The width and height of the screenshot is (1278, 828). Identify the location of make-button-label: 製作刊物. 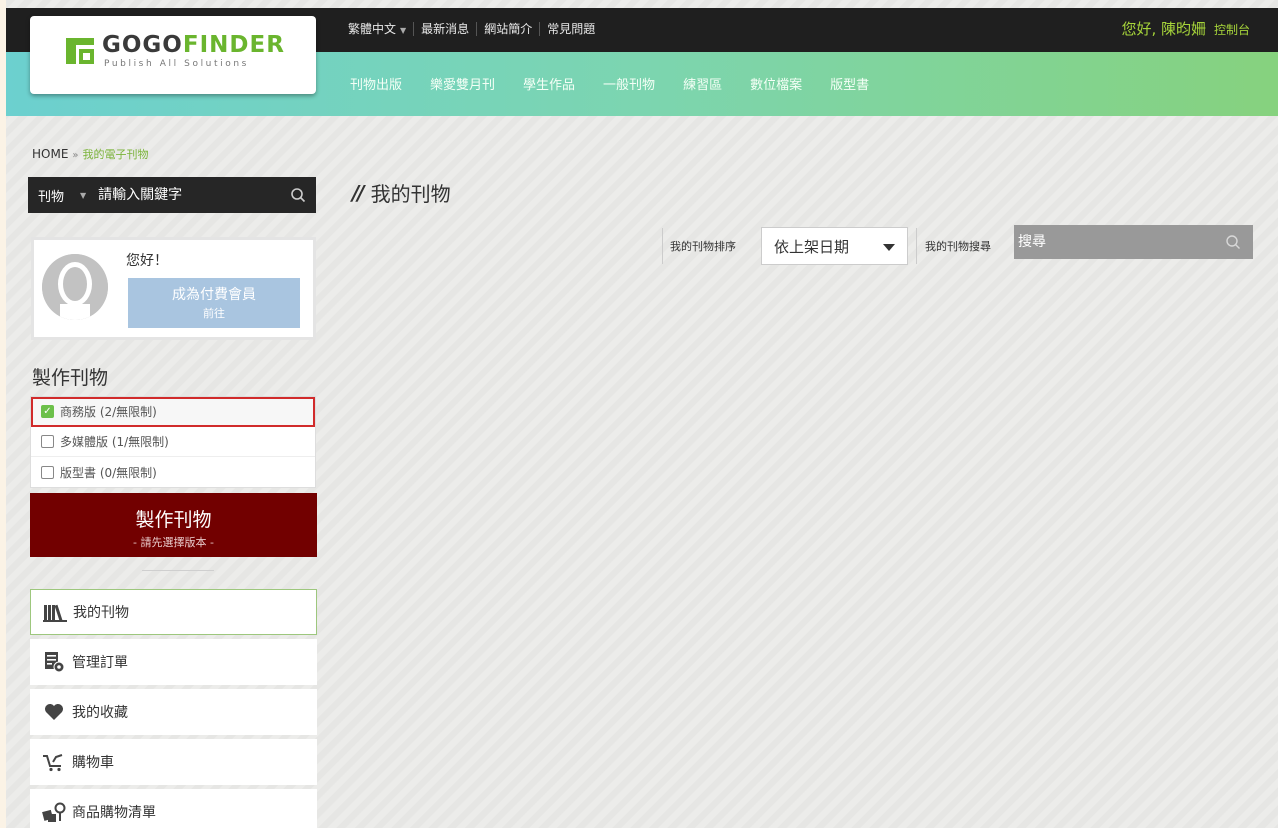
(173, 520).